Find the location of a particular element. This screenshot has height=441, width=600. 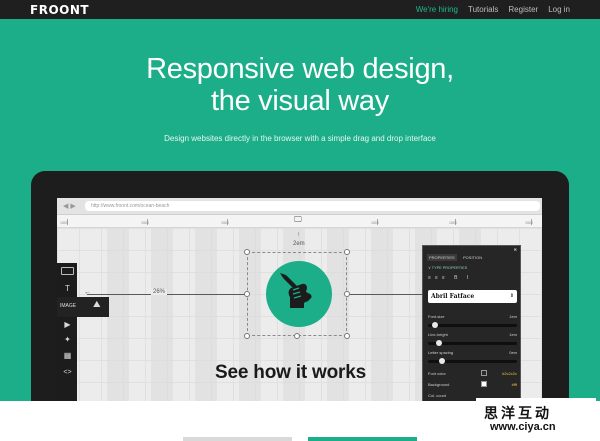

close-icon: ✖ is located at coordinates (515, 249).